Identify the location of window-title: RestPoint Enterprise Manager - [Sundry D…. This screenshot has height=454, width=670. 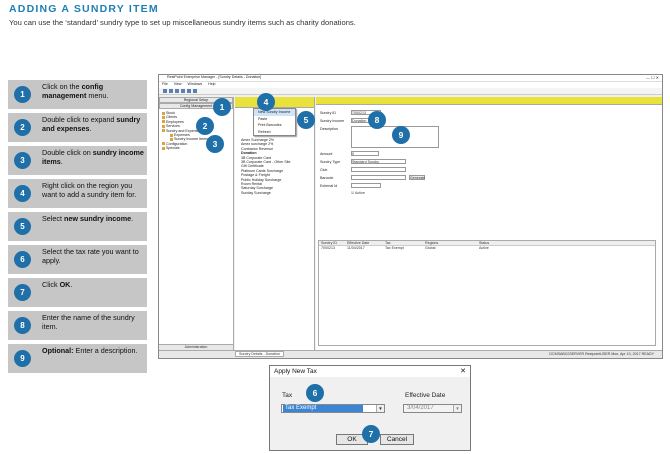
(410, 78).